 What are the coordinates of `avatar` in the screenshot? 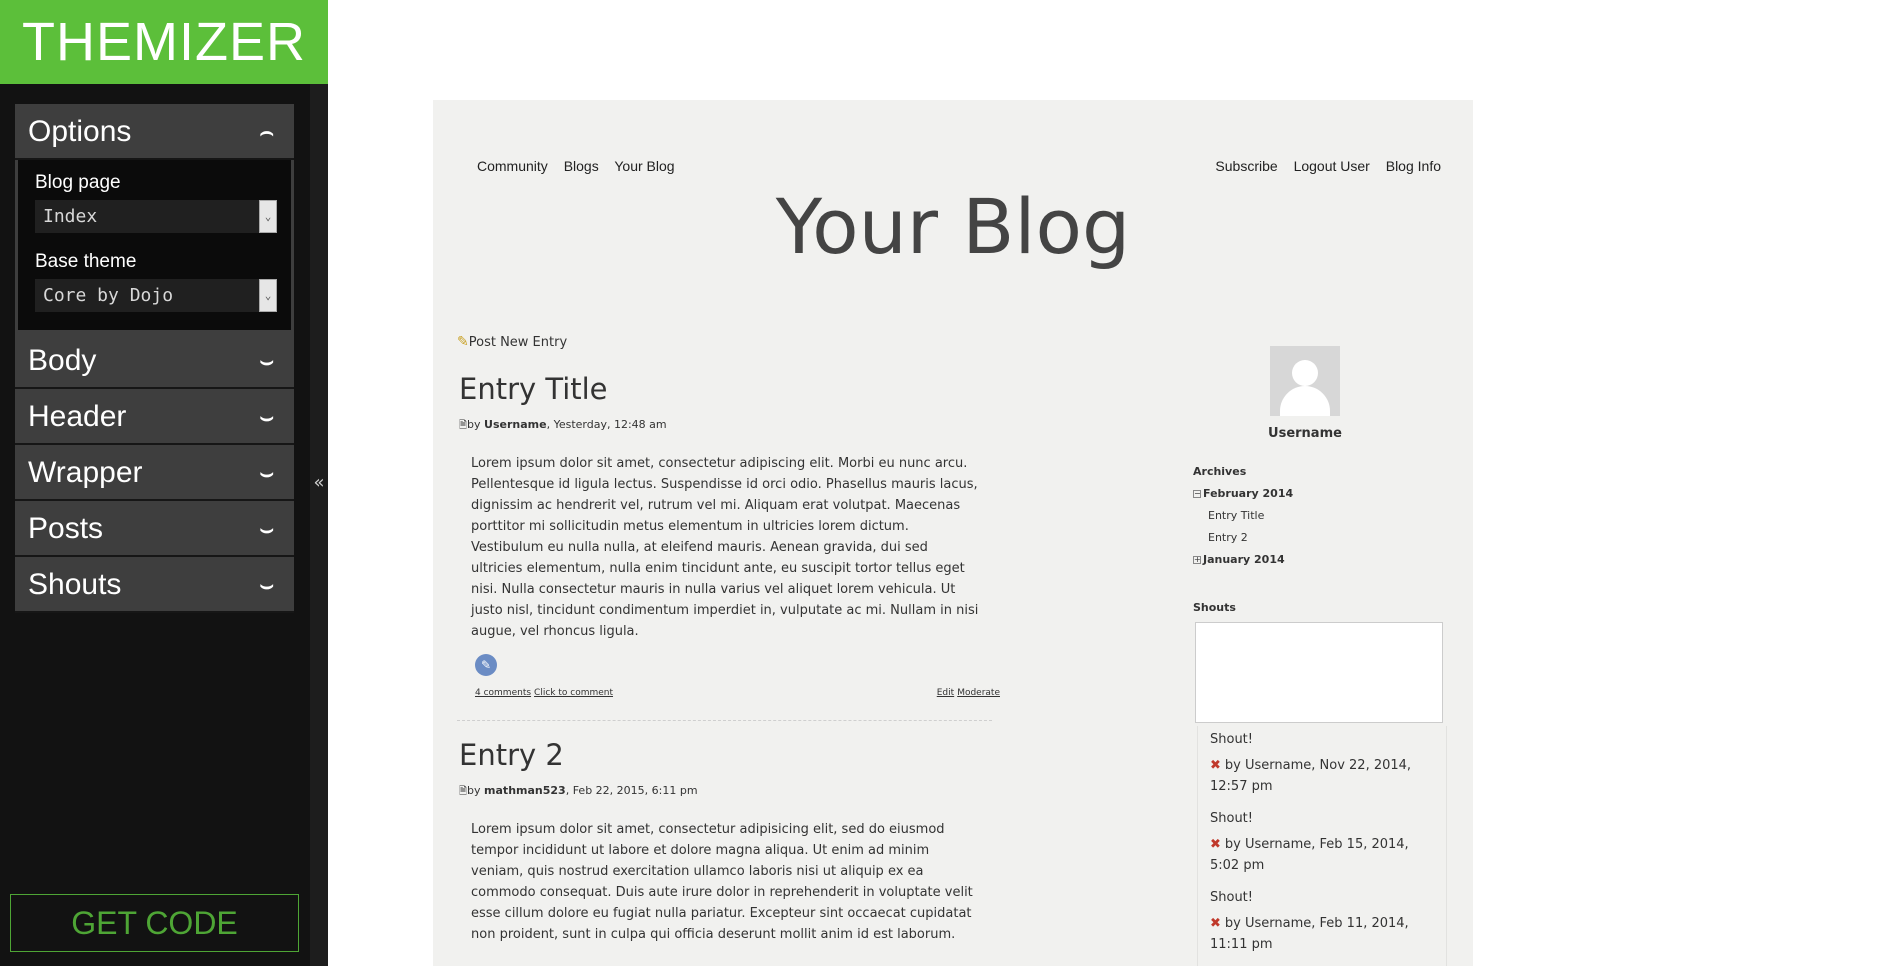 It's located at (1305, 381).